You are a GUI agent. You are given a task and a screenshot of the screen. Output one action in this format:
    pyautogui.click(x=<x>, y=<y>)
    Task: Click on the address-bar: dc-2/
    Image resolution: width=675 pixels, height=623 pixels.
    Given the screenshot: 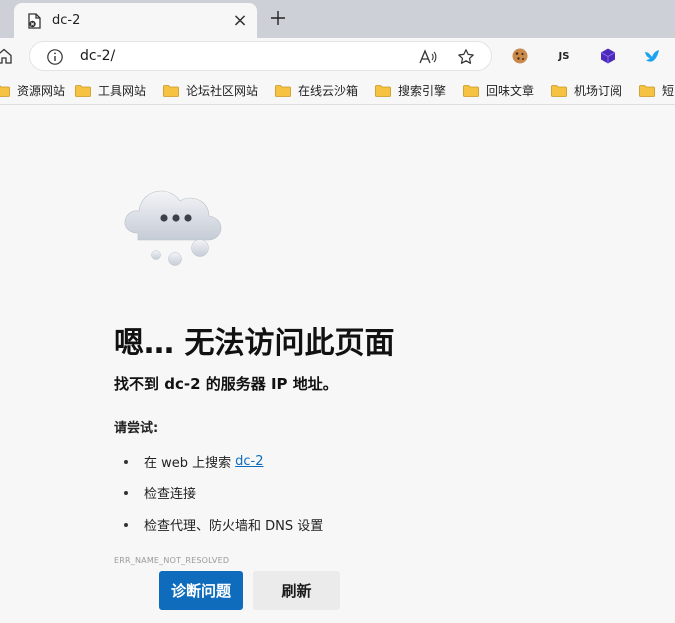 What is the action you would take?
    pyautogui.click(x=260, y=56)
    